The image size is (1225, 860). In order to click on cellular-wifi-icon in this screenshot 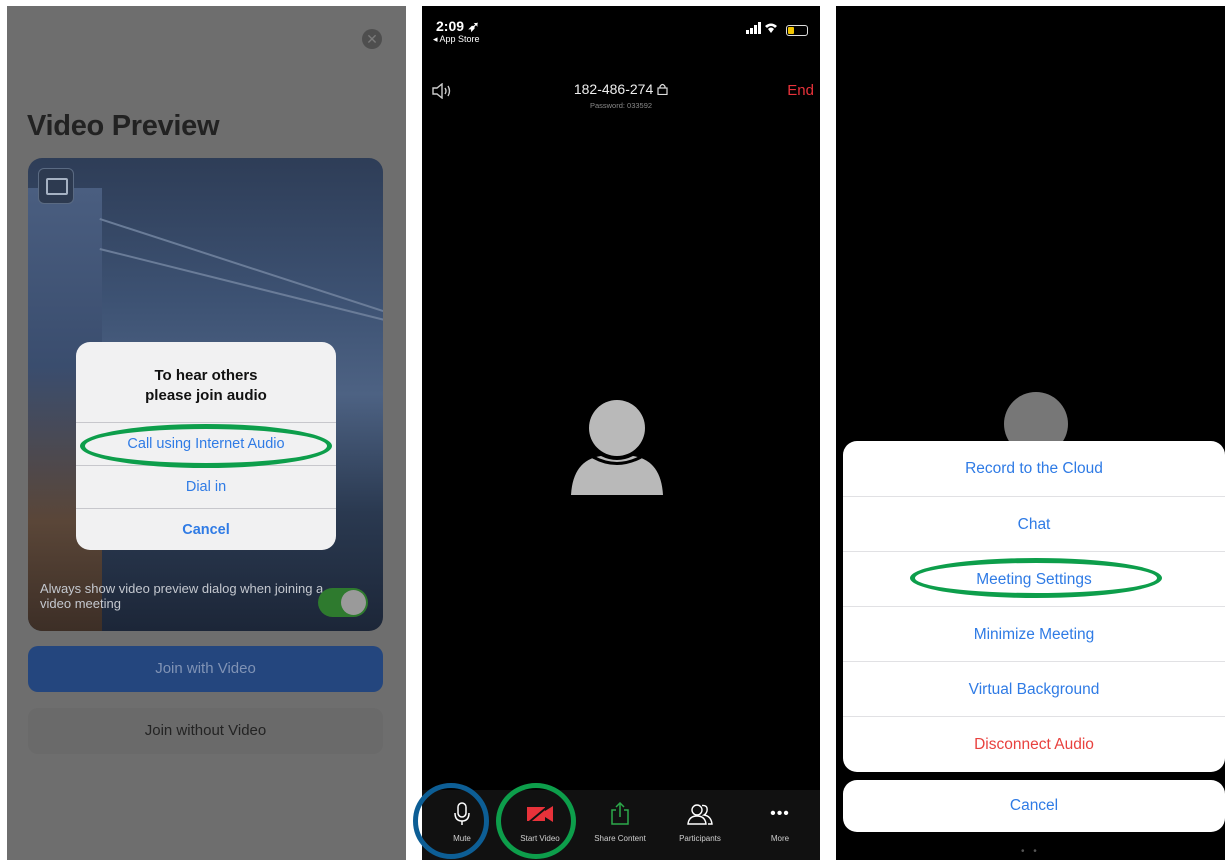, I will do `click(763, 29)`.